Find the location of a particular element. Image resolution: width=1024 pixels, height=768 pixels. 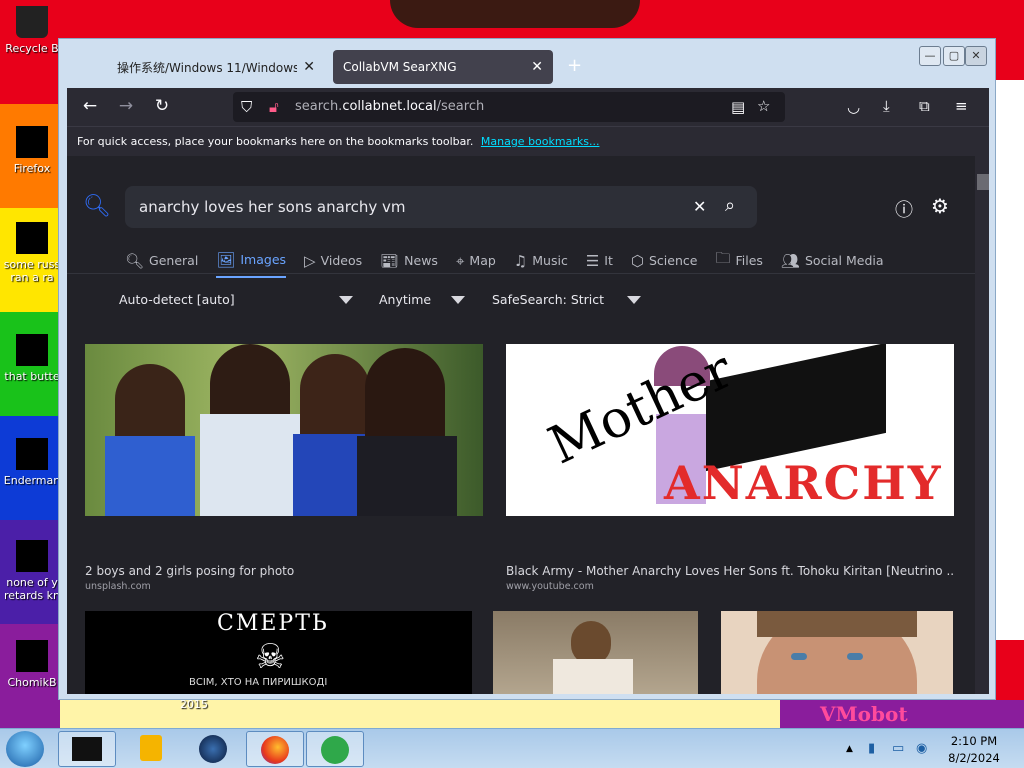

desktop-icon-file: none of y retards kn is located at coordinates (32, 571).